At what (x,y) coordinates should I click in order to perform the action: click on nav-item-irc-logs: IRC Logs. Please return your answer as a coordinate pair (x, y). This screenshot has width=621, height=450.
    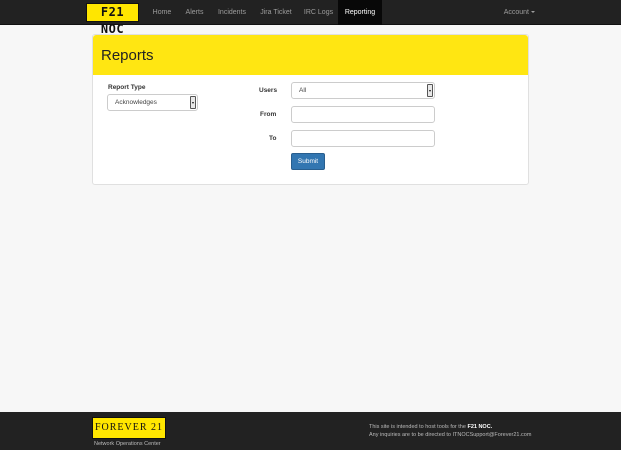
    Looking at the image, I should click on (318, 12).